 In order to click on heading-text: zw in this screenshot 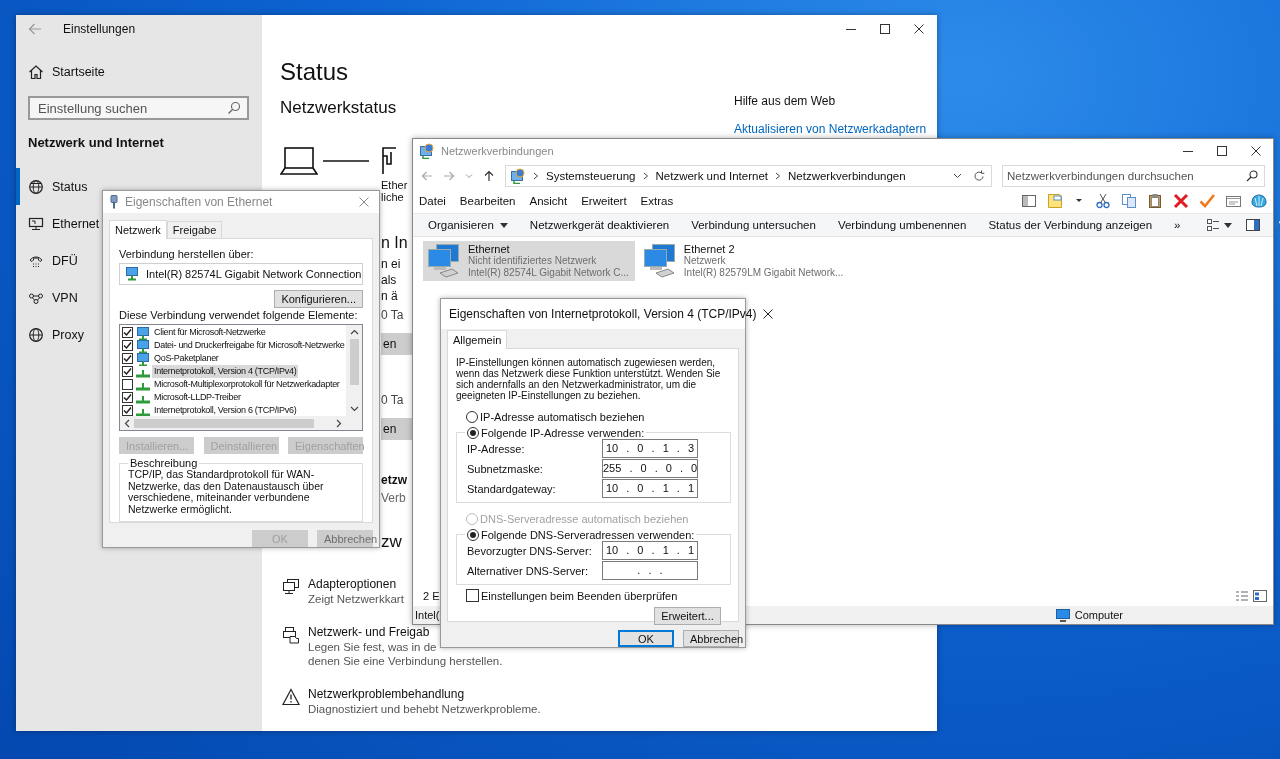, I will do `click(391, 542)`.